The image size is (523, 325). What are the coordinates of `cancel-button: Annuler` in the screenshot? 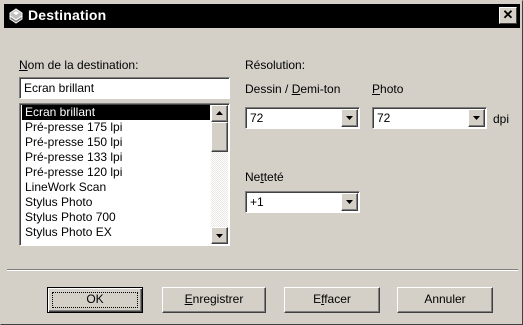 It's located at (445, 300).